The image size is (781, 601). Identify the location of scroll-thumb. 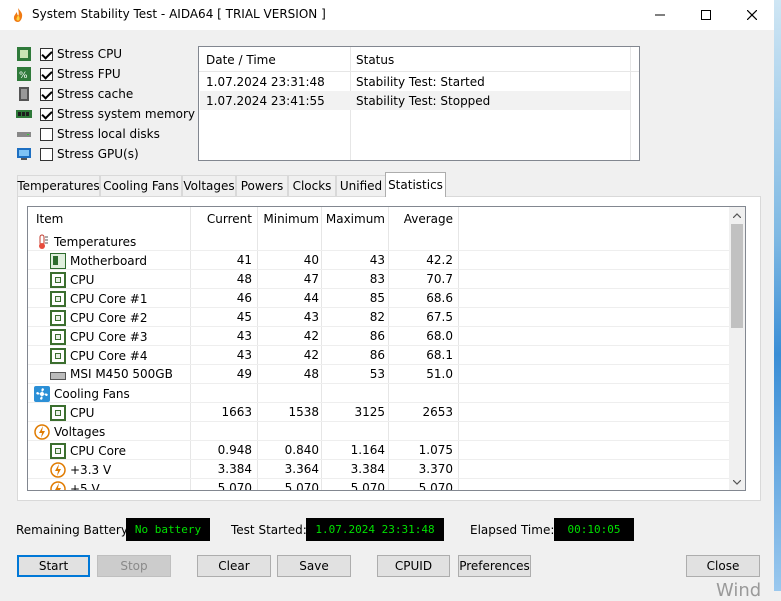
(737, 276).